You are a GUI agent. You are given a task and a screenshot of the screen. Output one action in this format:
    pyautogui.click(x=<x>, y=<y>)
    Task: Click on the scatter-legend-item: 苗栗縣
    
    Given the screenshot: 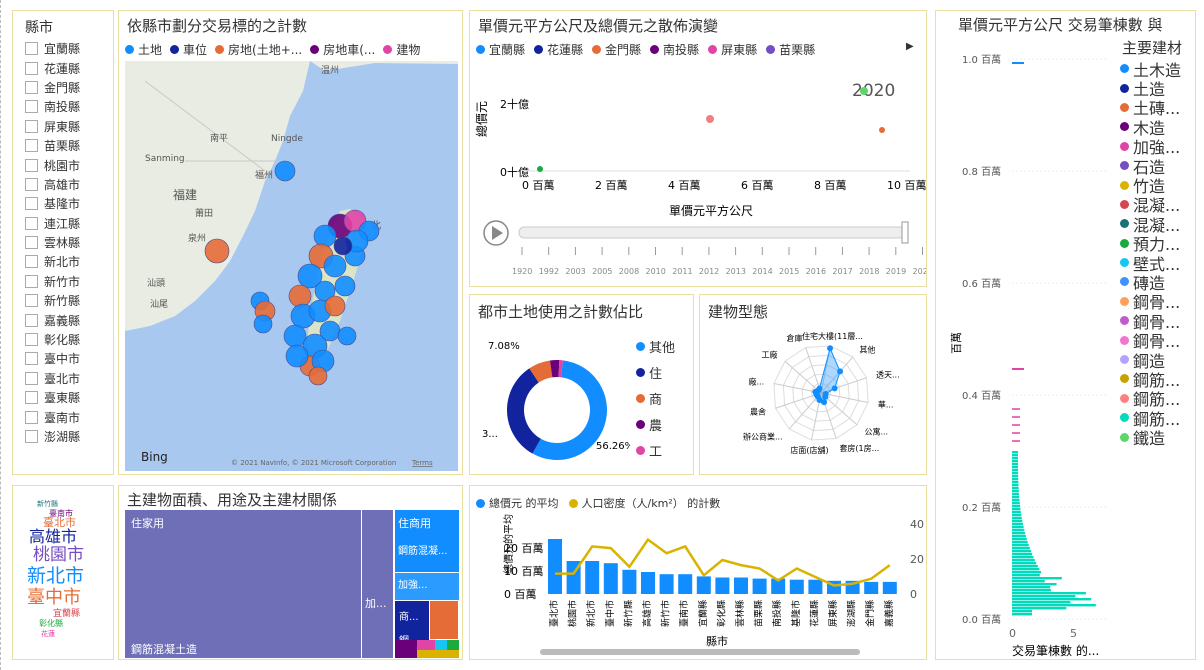 What is the action you would take?
    pyautogui.click(x=790, y=49)
    